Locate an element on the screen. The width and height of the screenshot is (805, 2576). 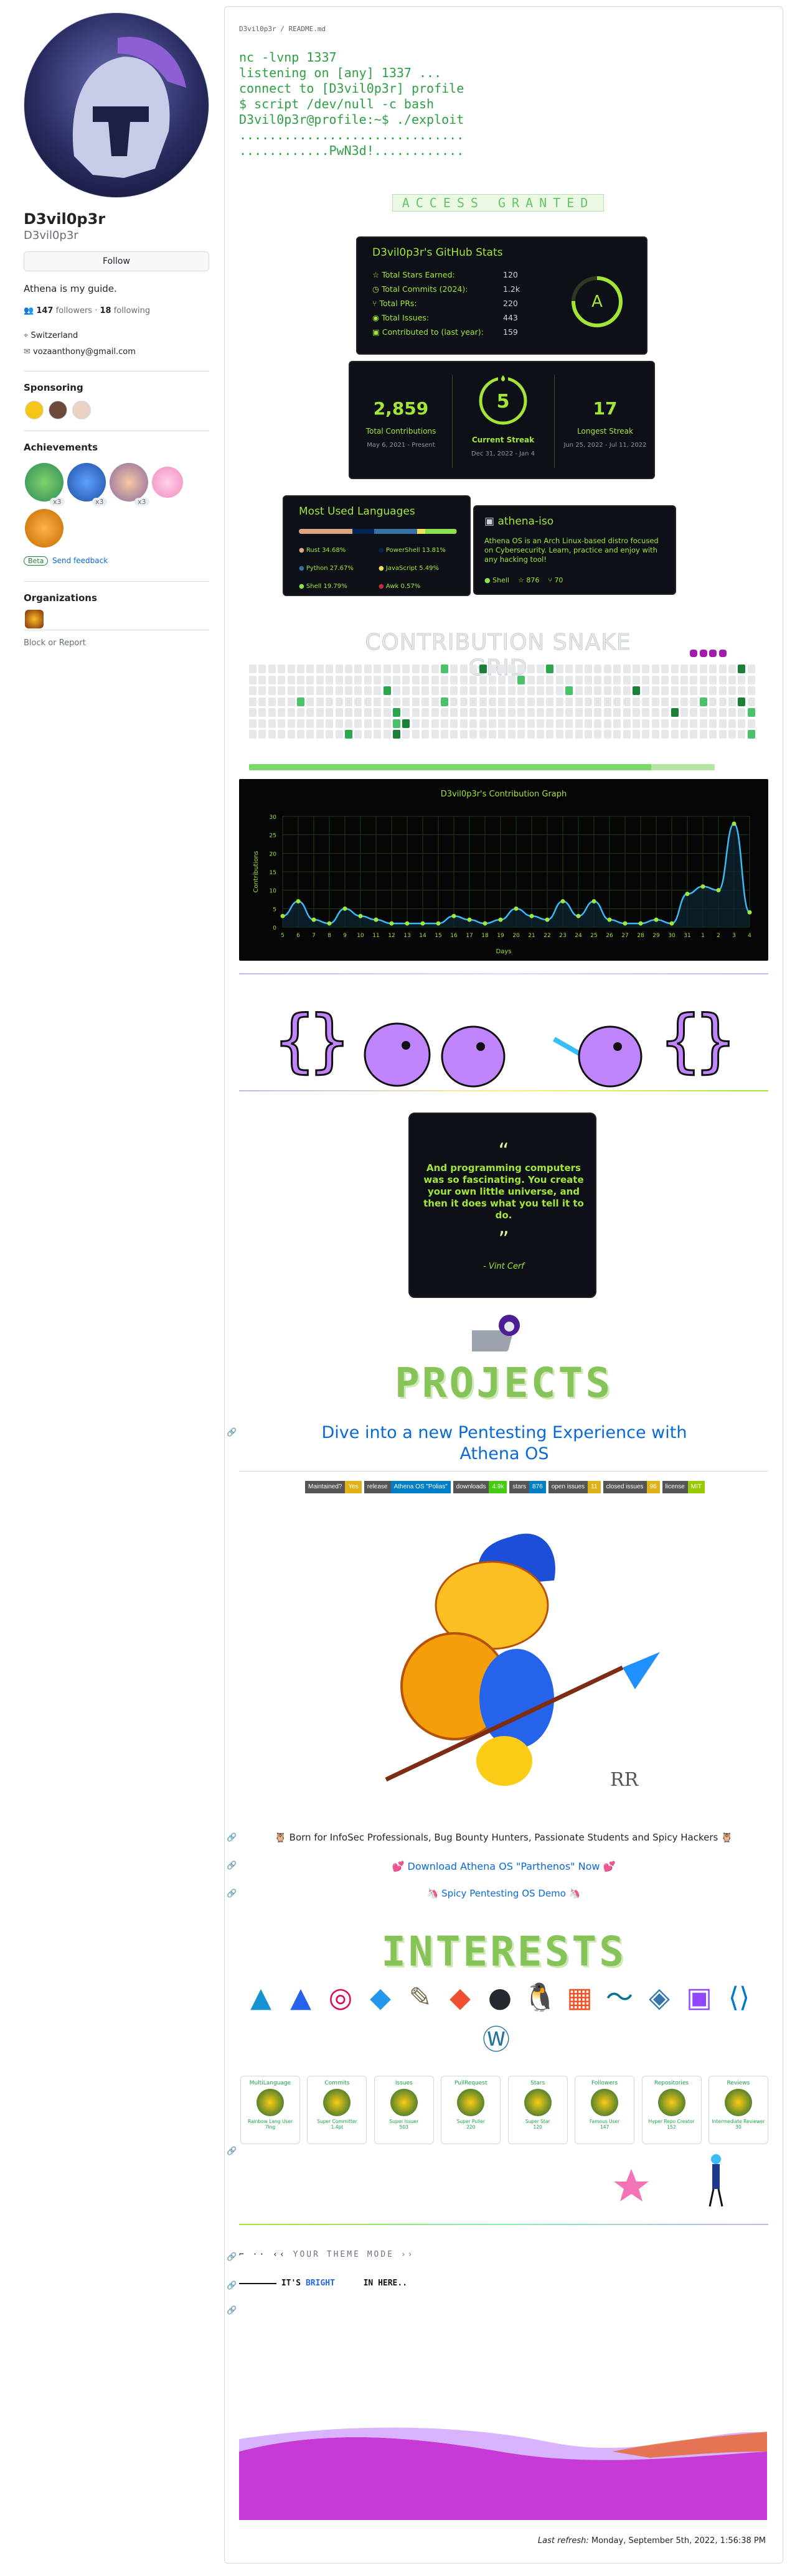
email-link: vozaanthony@gmail.com is located at coordinates (84, 352).